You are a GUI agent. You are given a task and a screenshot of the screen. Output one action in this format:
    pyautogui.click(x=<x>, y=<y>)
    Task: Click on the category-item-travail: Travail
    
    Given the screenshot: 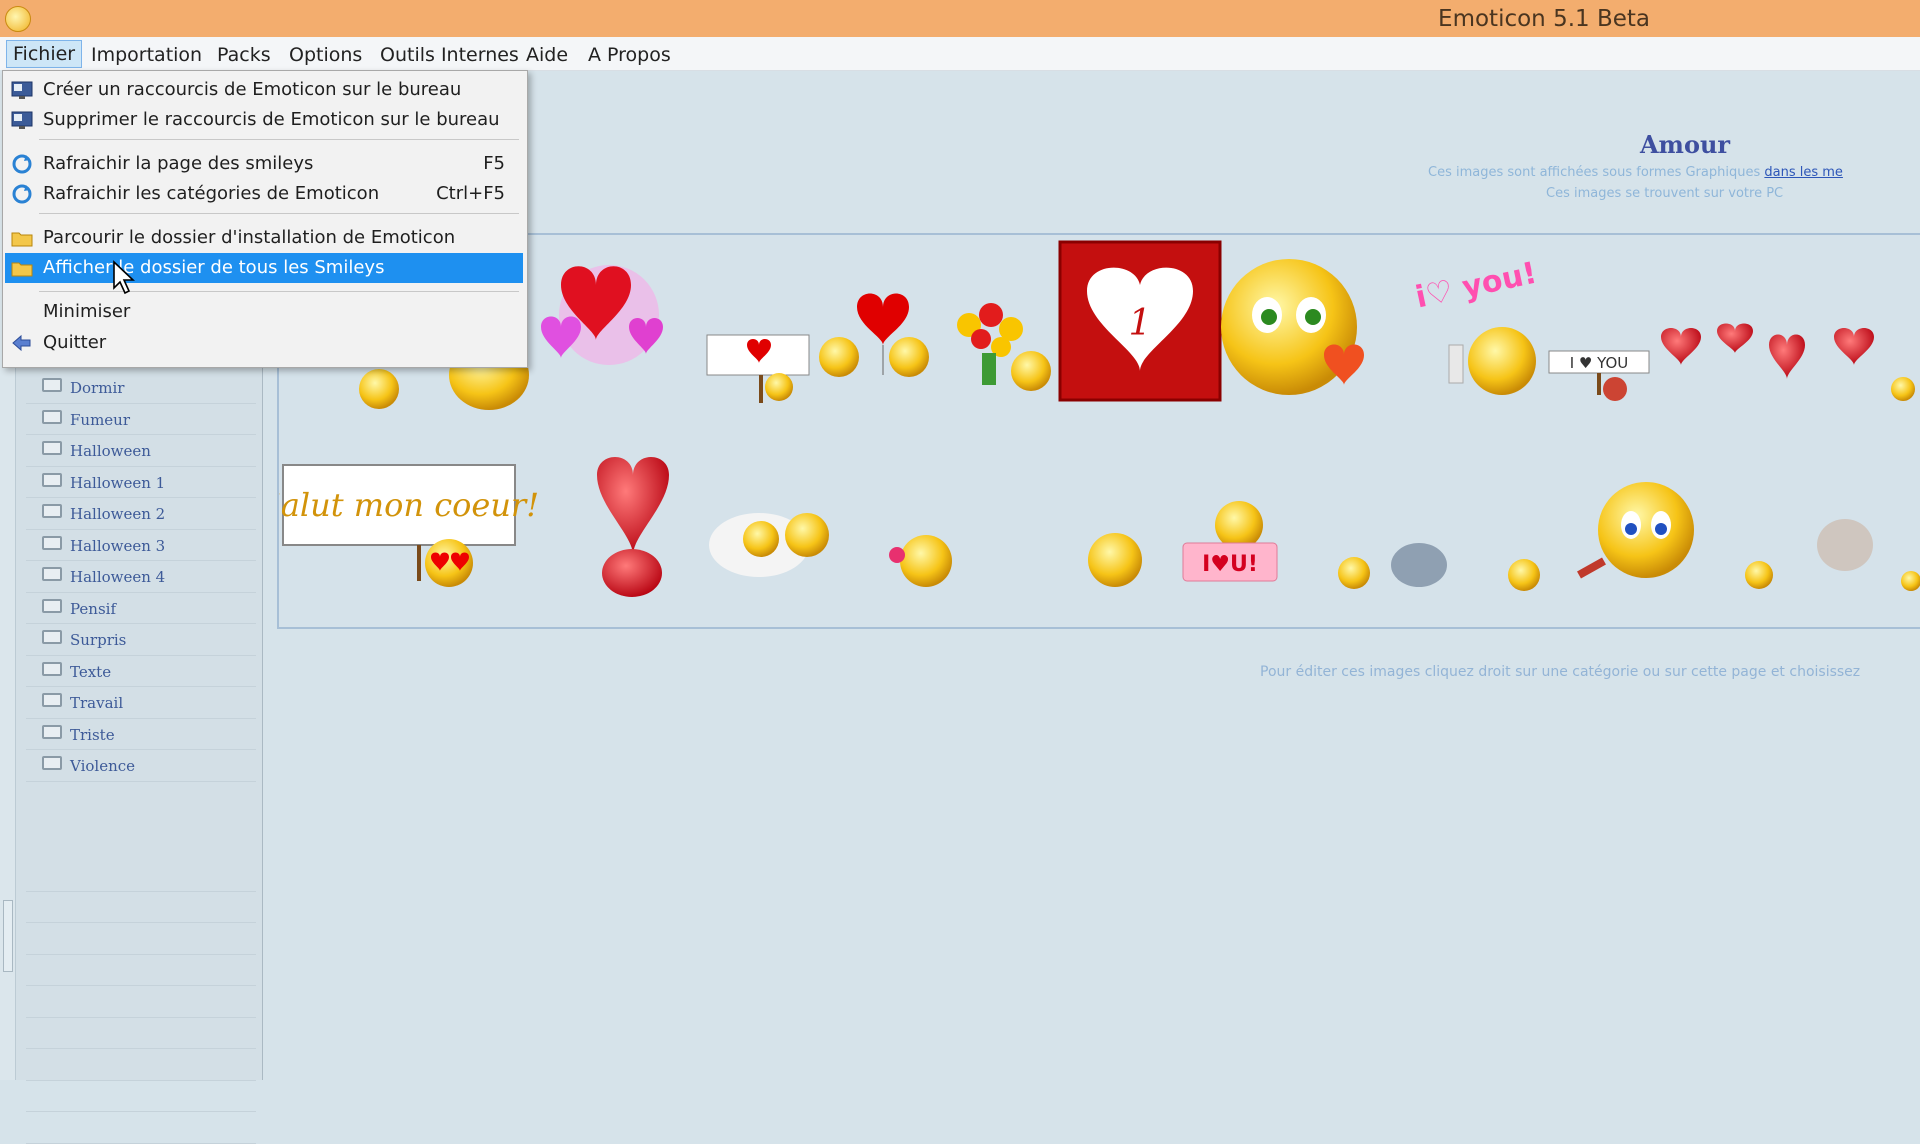 What is the action you would take?
    pyautogui.click(x=141, y=703)
    